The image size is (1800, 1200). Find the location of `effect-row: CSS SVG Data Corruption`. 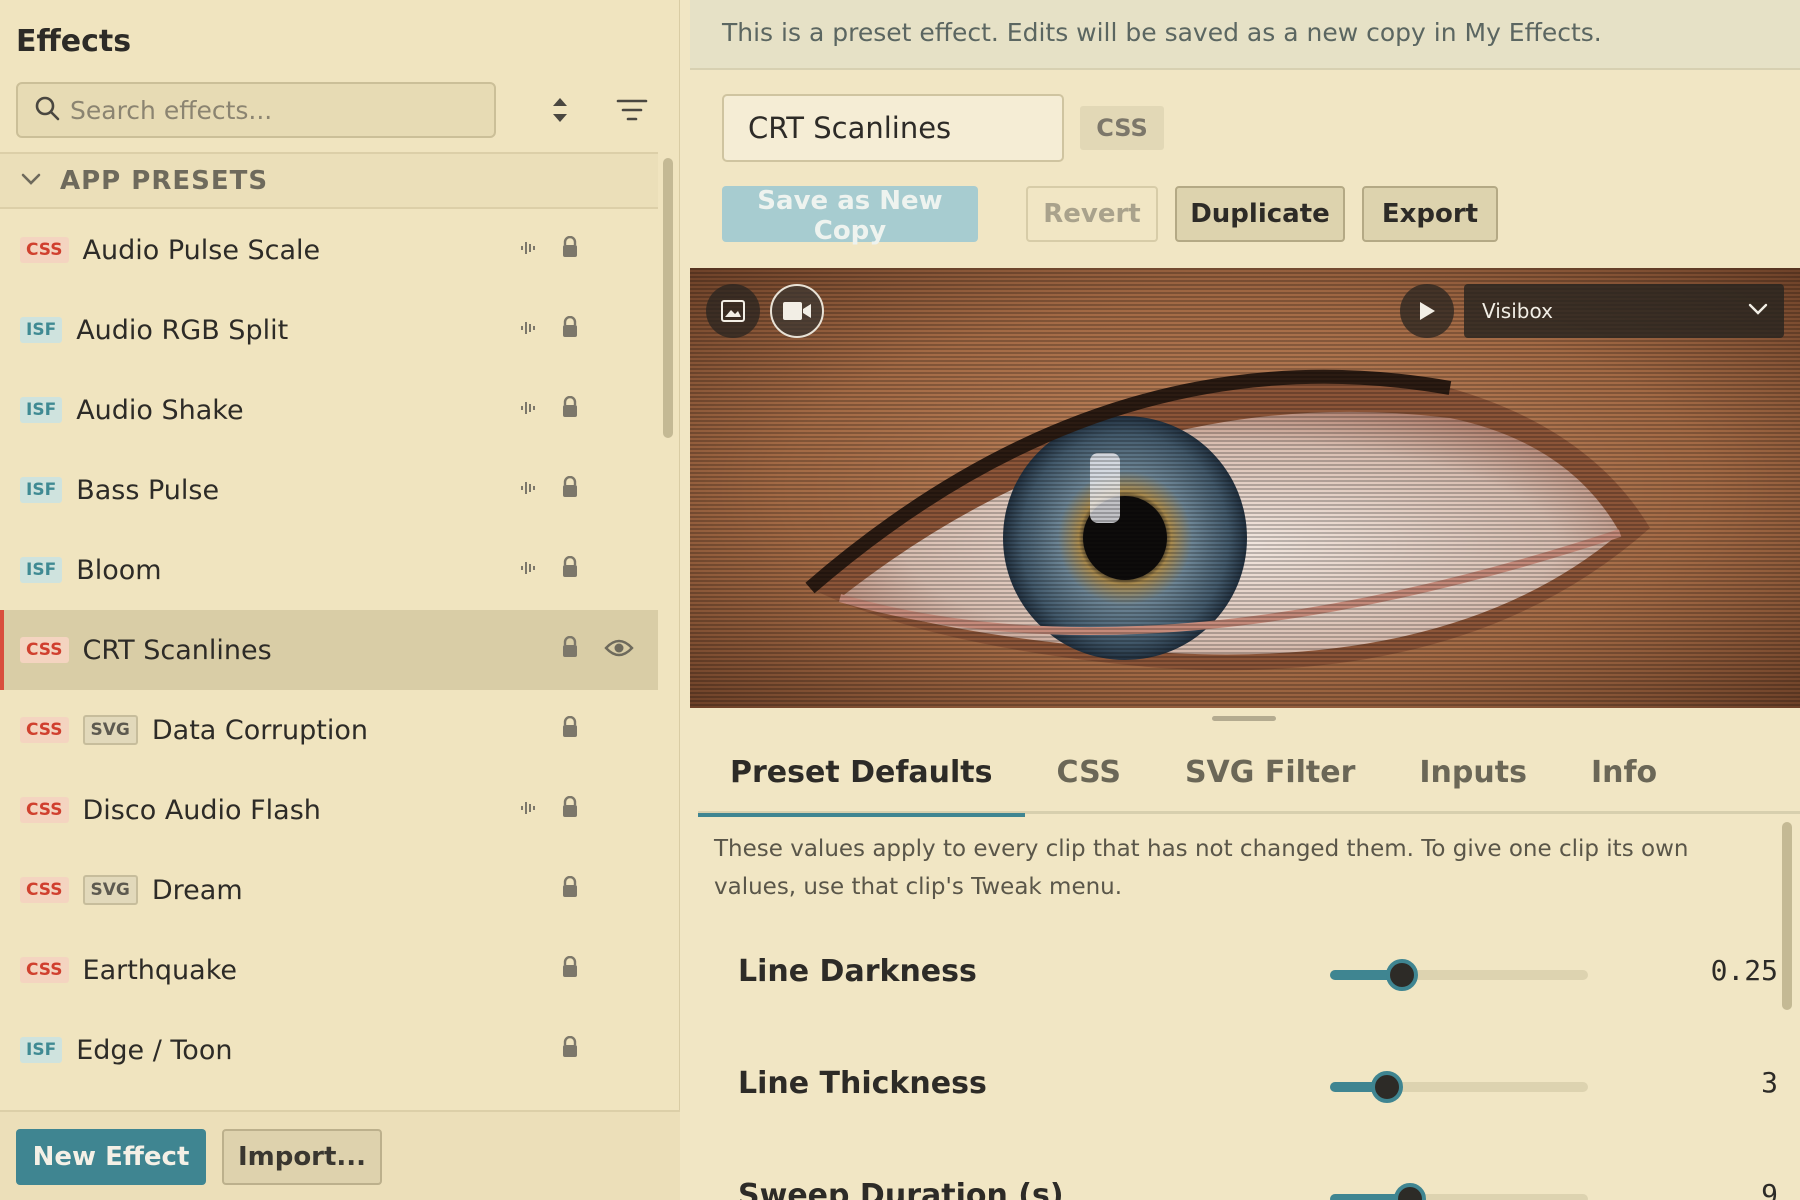

effect-row: CSS SVG Data Corruption is located at coordinates (329, 730).